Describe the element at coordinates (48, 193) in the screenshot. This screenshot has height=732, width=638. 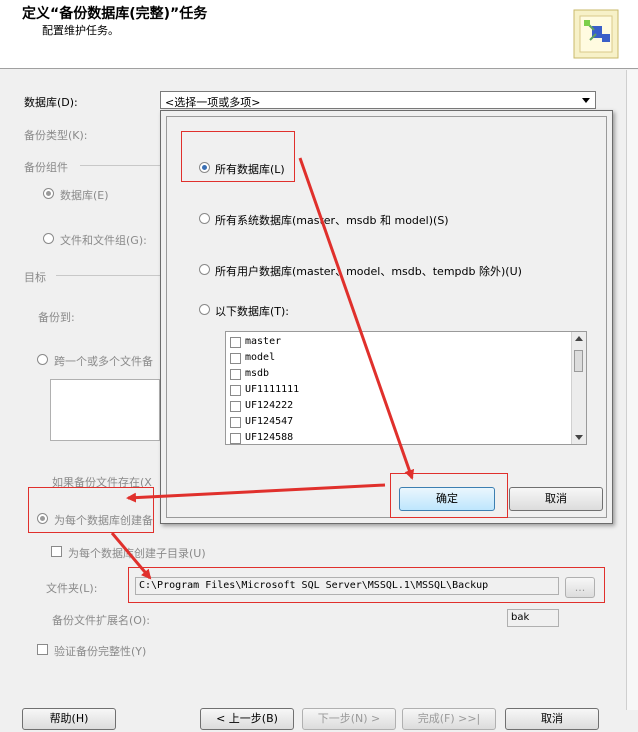
I see `component-database-radio` at that location.